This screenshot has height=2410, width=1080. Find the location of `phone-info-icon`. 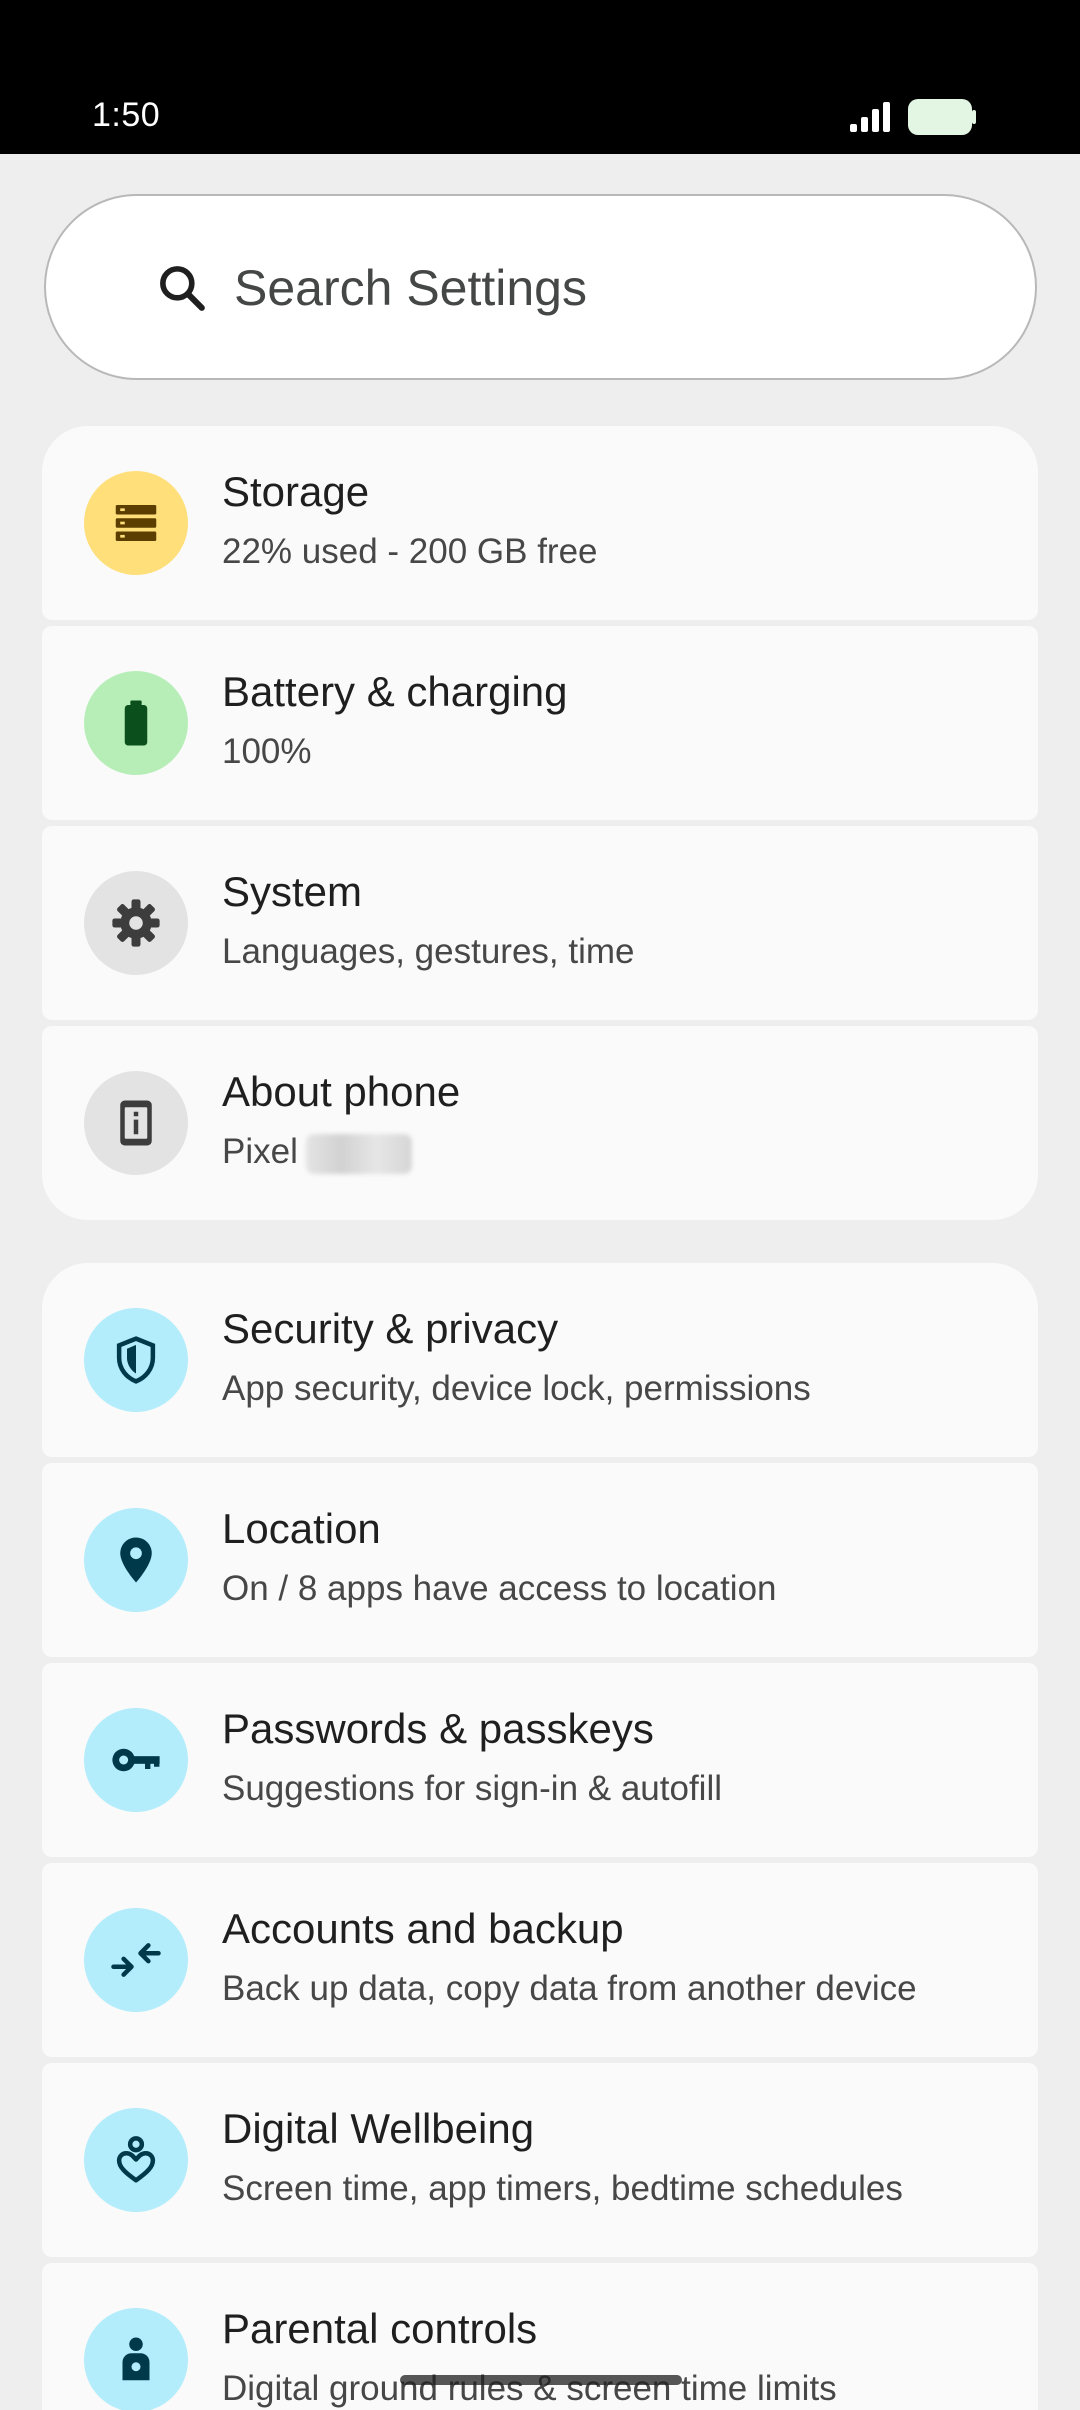

phone-info-icon is located at coordinates (136, 1123).